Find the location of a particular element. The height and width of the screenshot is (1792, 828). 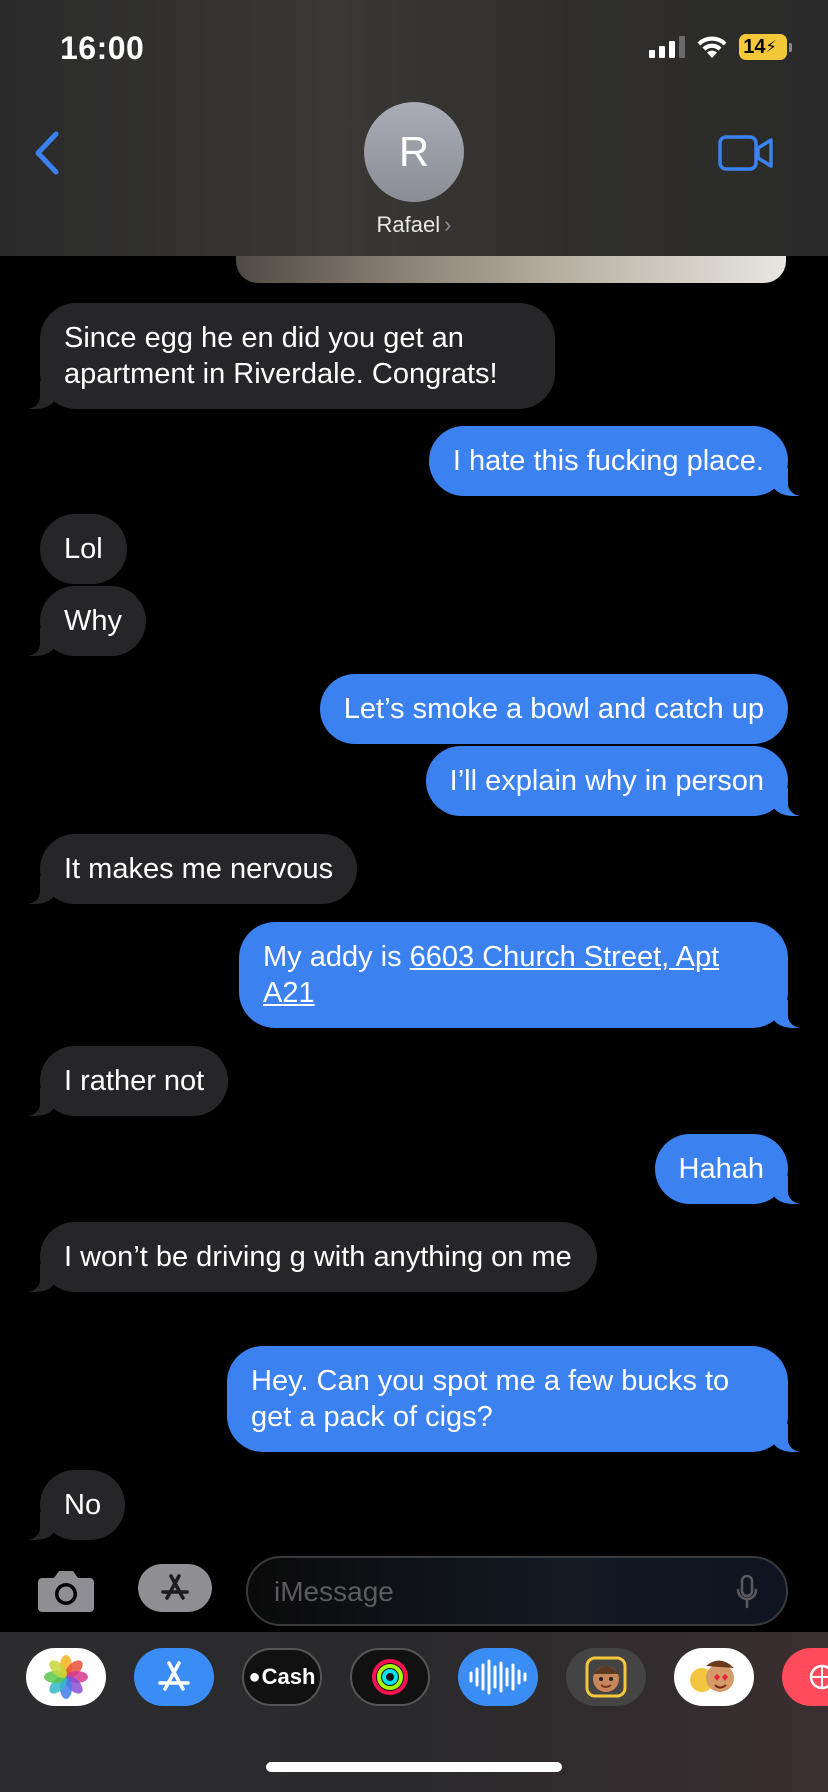

message-outgoing: I hate this fucking place. is located at coordinates (621, 461).